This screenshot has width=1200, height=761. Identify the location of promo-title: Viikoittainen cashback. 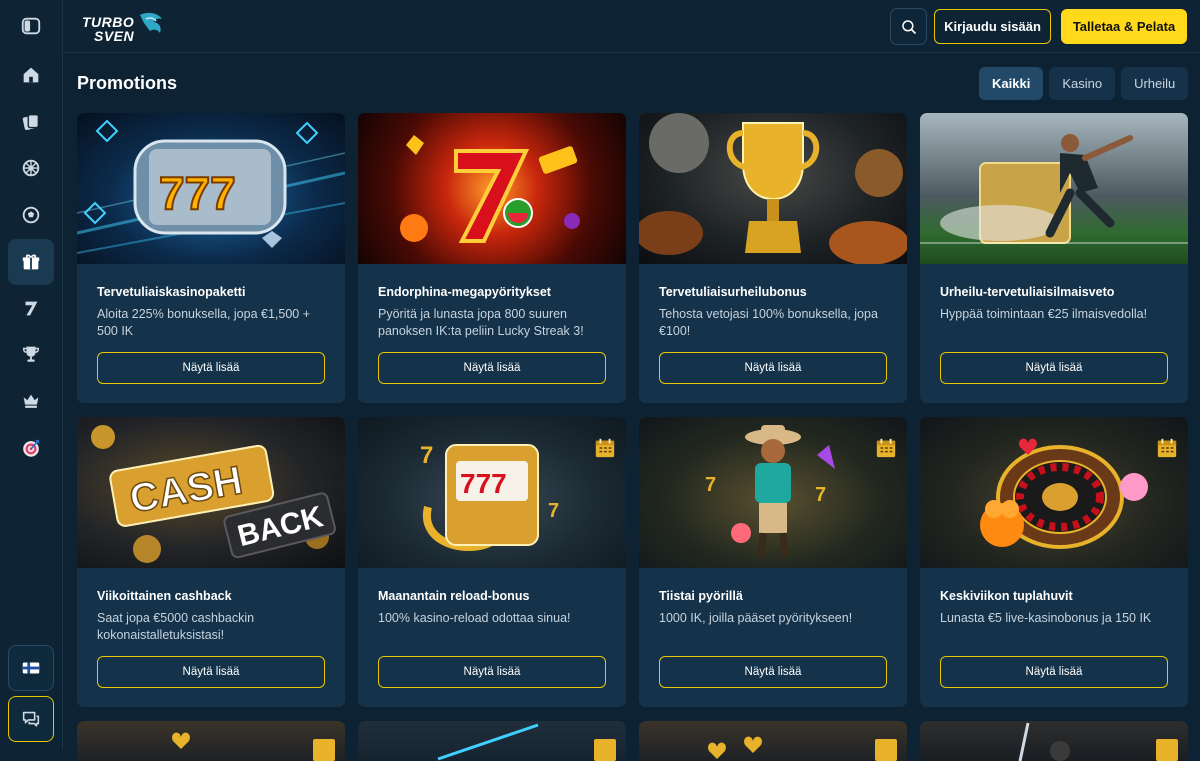
(164, 596).